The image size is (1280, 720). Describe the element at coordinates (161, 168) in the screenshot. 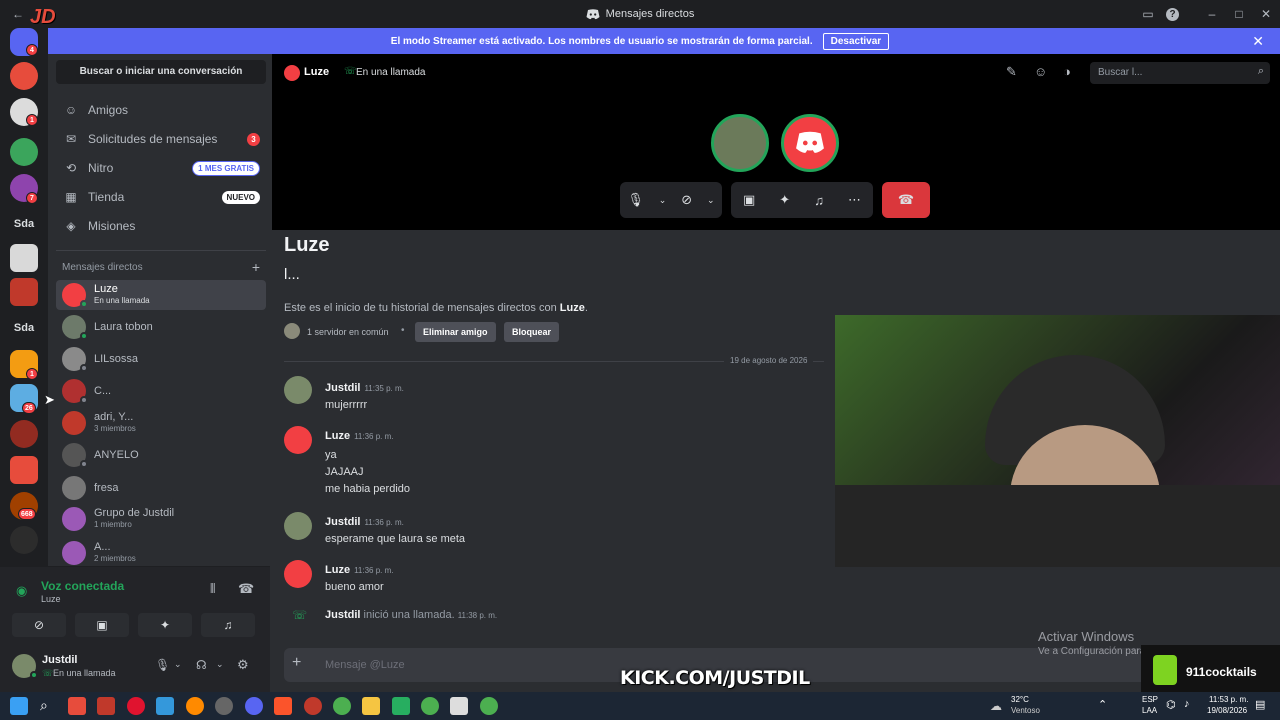

I see `nav-nitro: ⟲ Nitro 1 MES GRATIS` at that location.